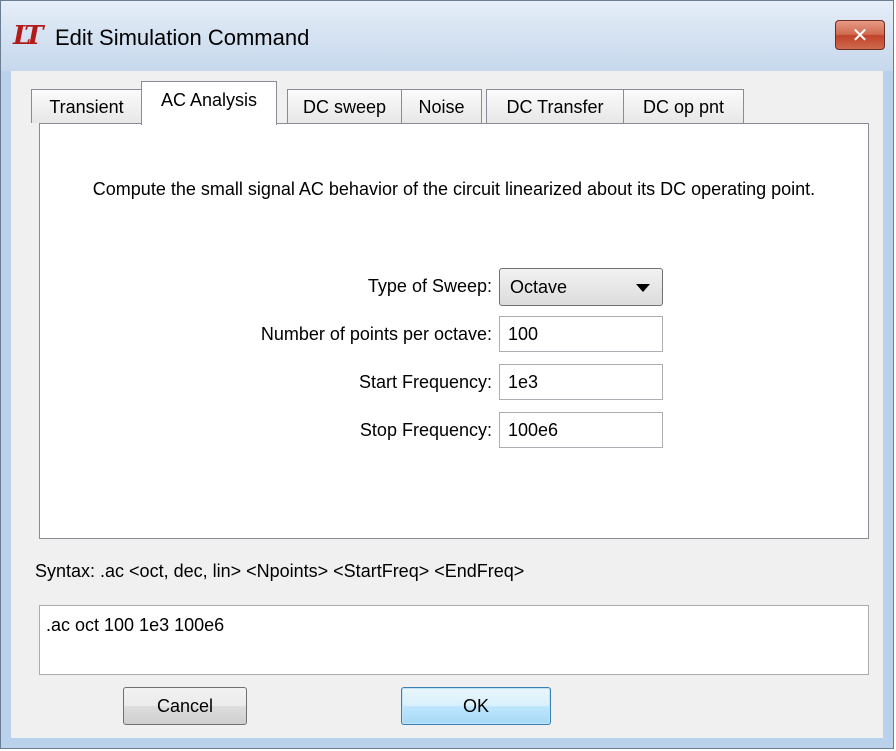 Image resolution: width=896 pixels, height=751 pixels. I want to click on tab-ac-analysis: AC Analysis, so click(209, 103).